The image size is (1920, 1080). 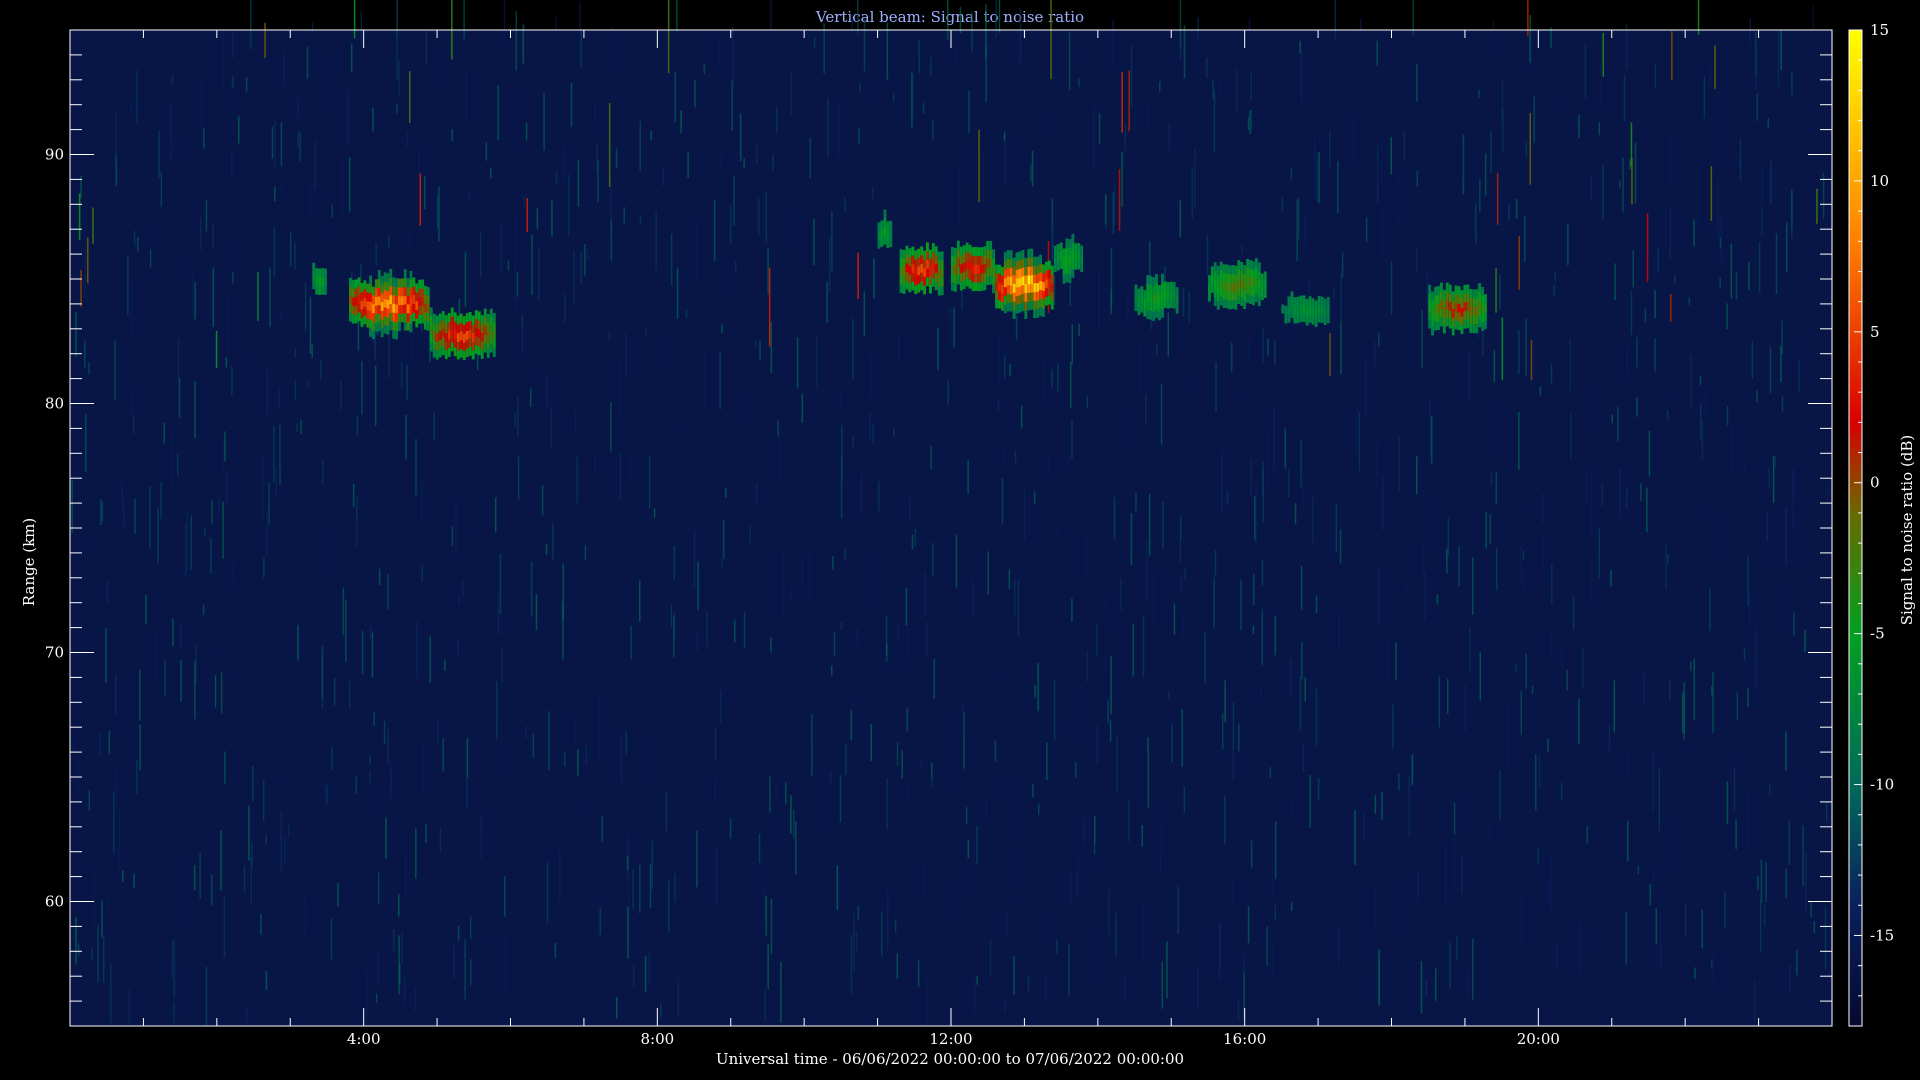 What do you see at coordinates (1531, 360) in the screenshot?
I see `bright-streak` at bounding box center [1531, 360].